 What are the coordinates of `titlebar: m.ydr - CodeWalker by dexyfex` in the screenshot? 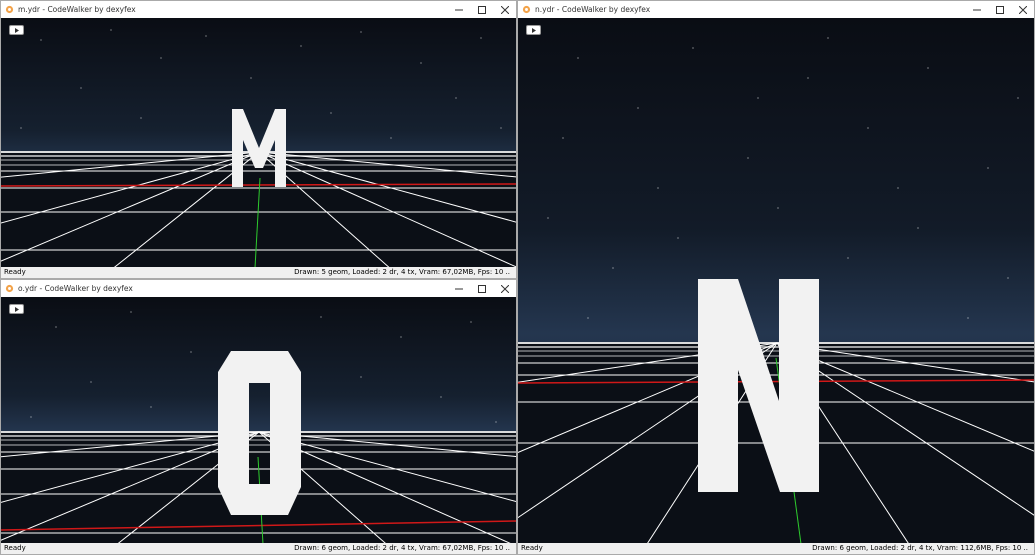 It's located at (258, 9).